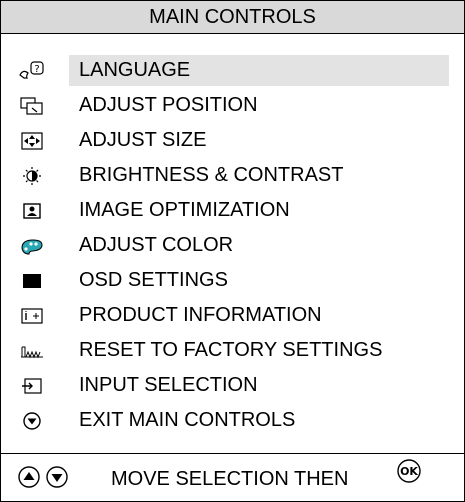 The width and height of the screenshot is (465, 502). I want to click on menu-item-osd-settings: OSD SETTINGS, so click(232, 280).